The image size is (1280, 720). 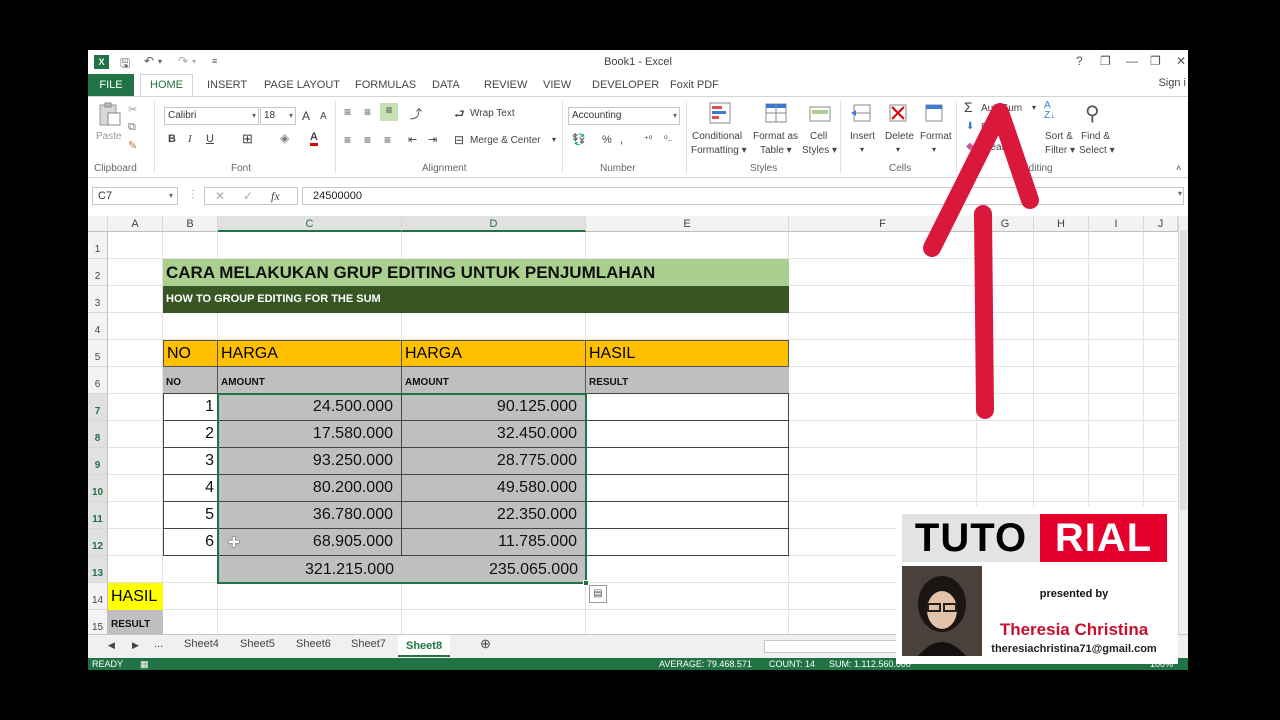 What do you see at coordinates (984, 312) in the screenshot?
I see `arrow-shaft` at bounding box center [984, 312].